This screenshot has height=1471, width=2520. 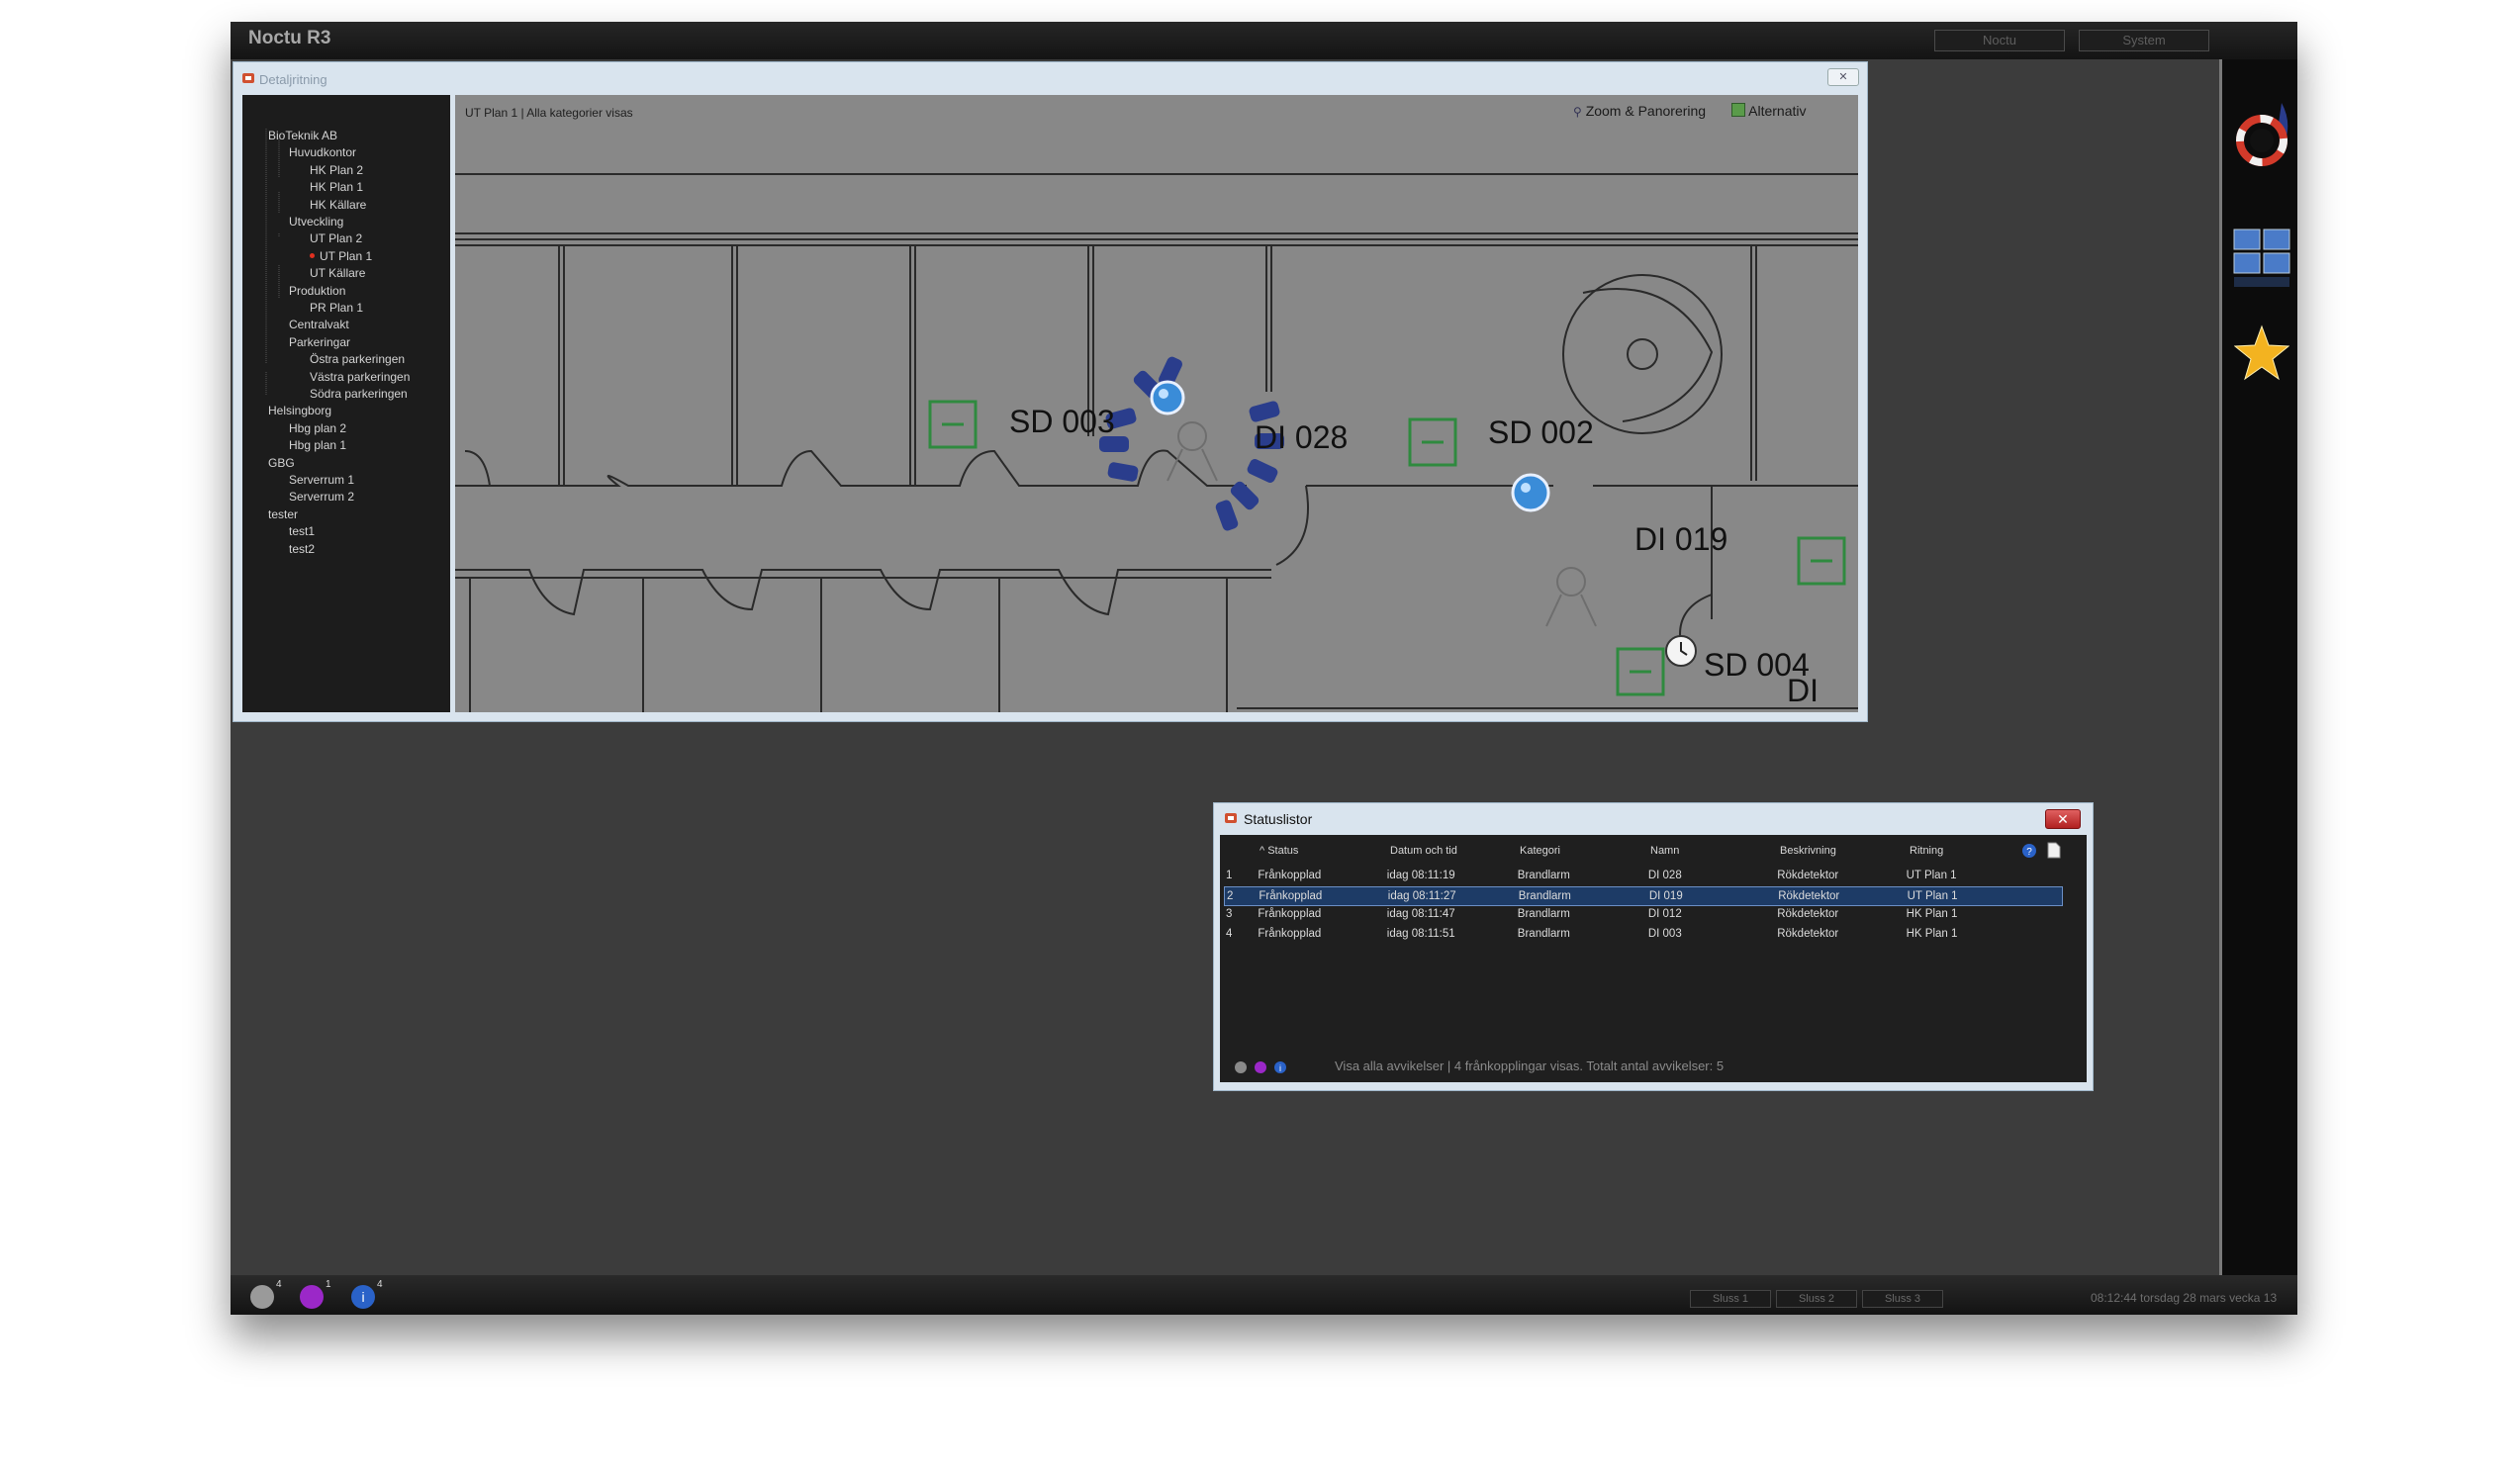 I want to click on tree-item: Serverrum 1, so click(x=321, y=480).